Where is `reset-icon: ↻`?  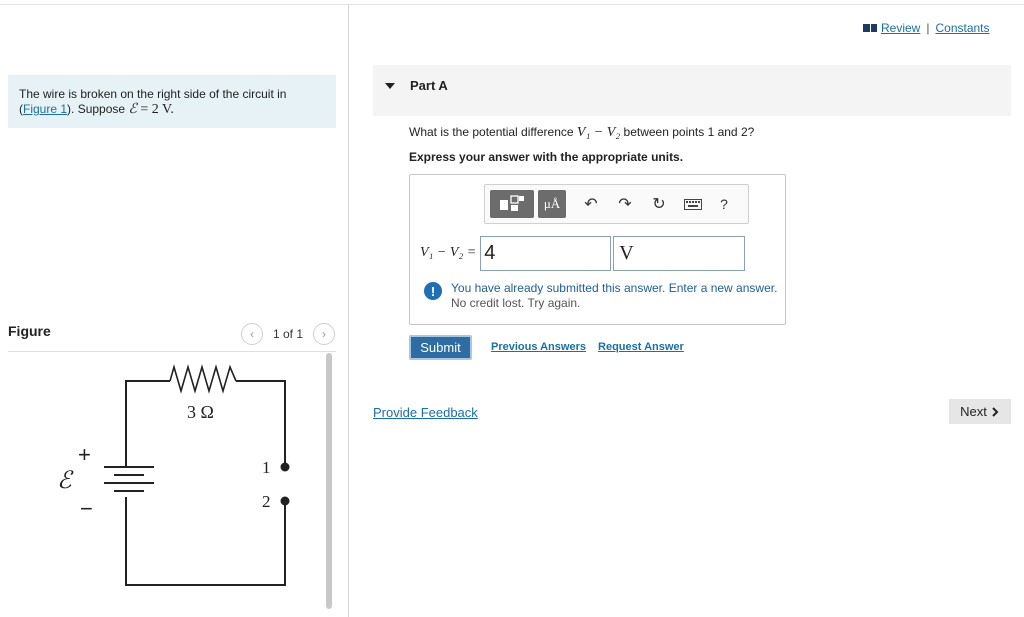
reset-icon: ↻ is located at coordinates (659, 204).